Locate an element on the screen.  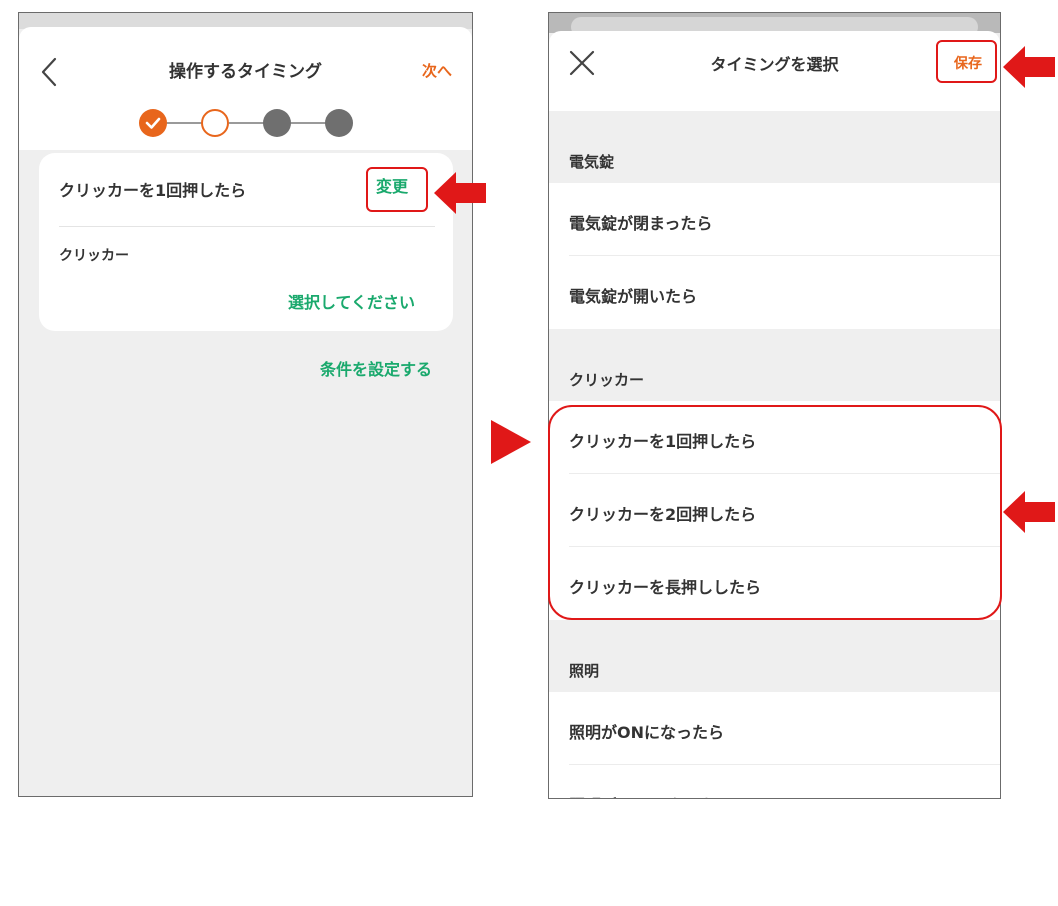
next-button: 次へ is located at coordinates (437, 70).